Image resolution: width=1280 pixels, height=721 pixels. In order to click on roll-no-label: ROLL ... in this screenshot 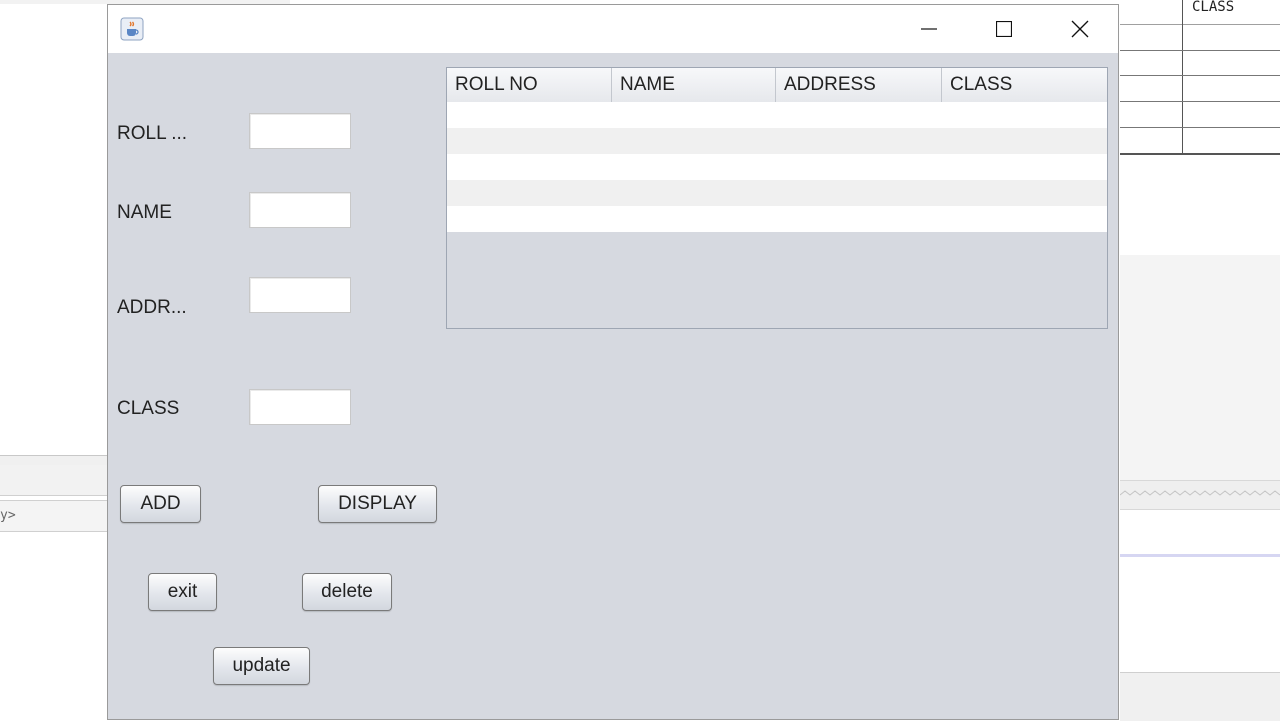, I will do `click(152, 133)`.